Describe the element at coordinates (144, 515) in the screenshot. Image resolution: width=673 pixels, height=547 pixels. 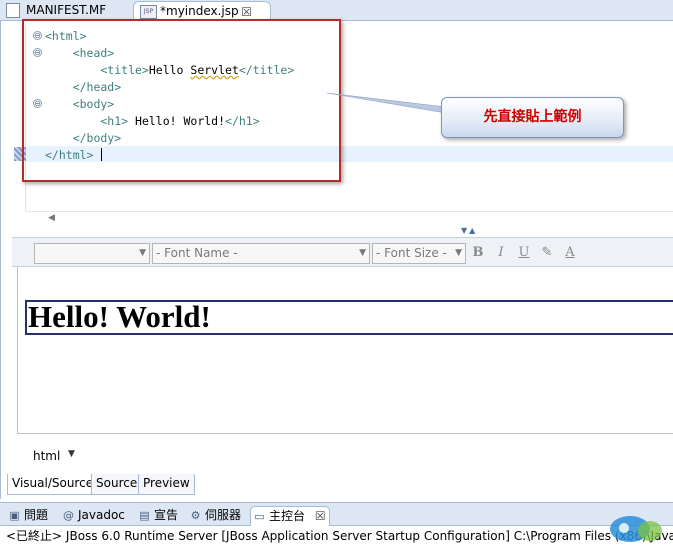
I see `declaration-icon: ▤` at that location.